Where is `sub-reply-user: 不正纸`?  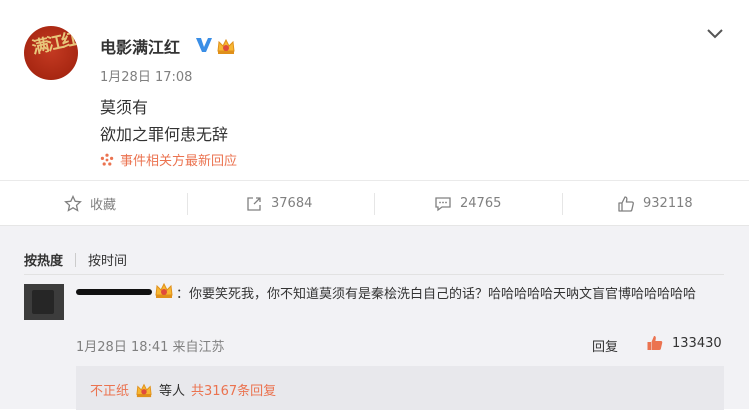 sub-reply-user: 不正纸 is located at coordinates (109, 389).